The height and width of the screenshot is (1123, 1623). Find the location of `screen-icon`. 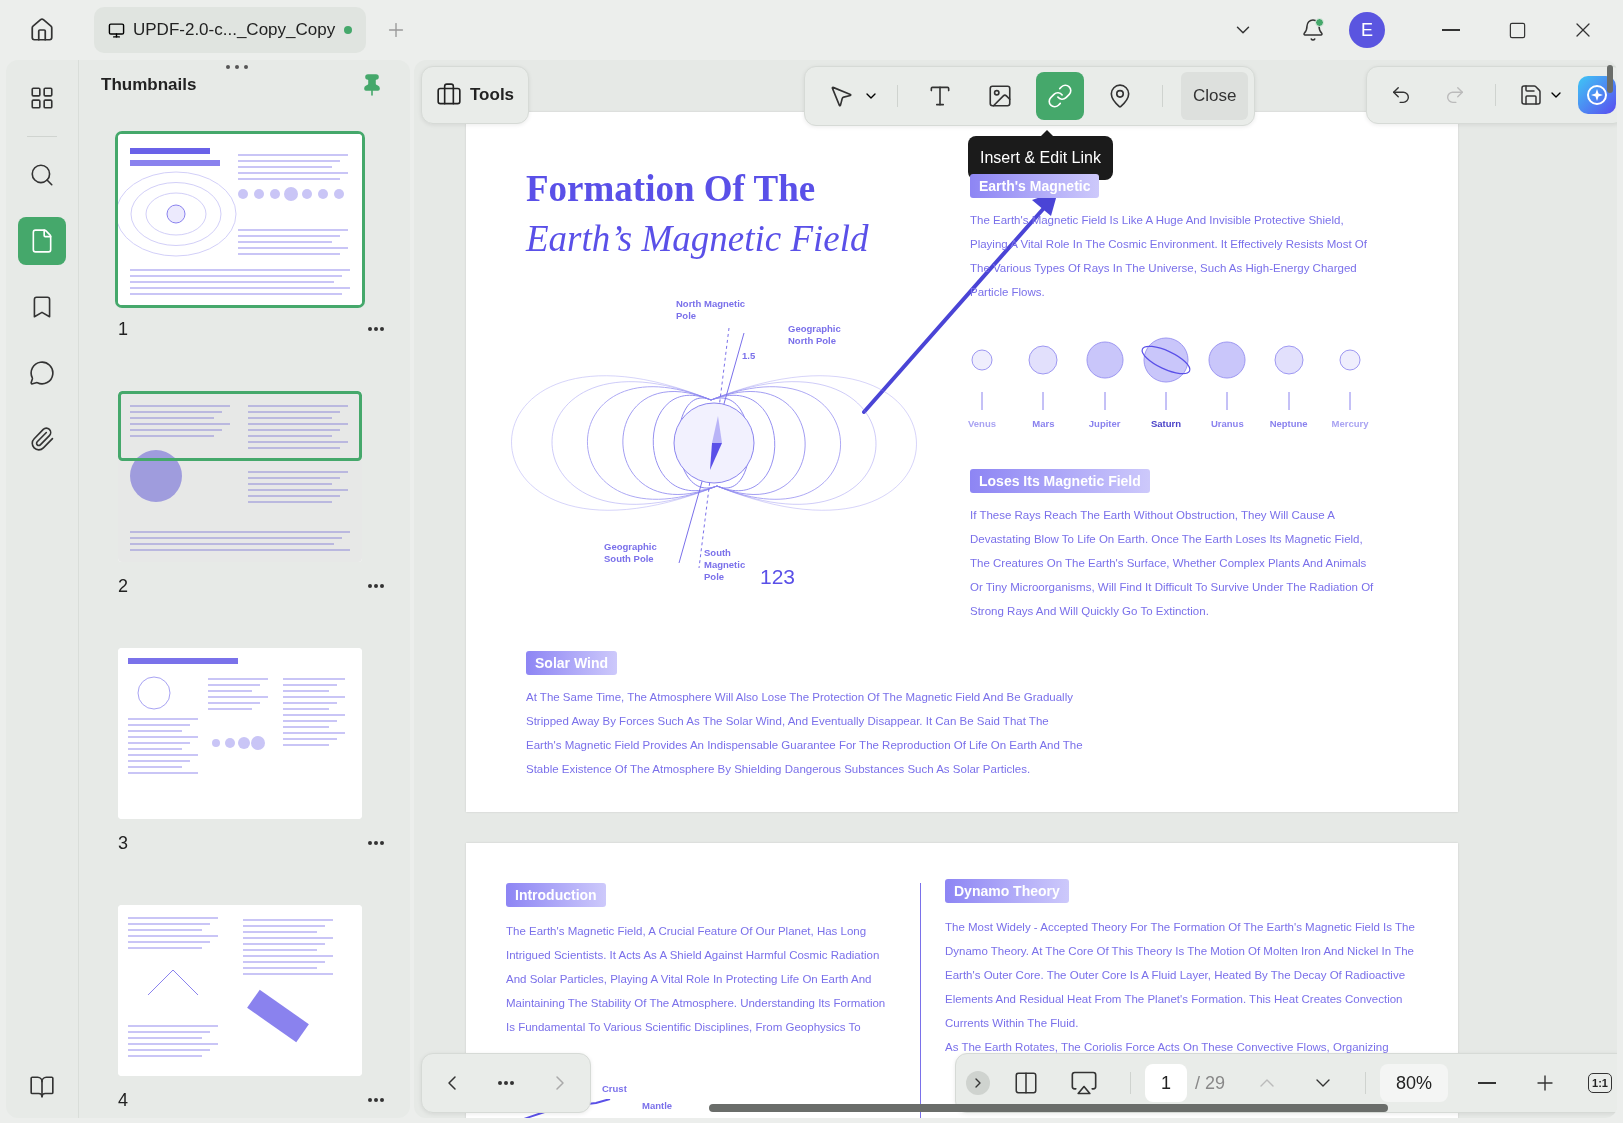

screen-icon is located at coordinates (1084, 1083).